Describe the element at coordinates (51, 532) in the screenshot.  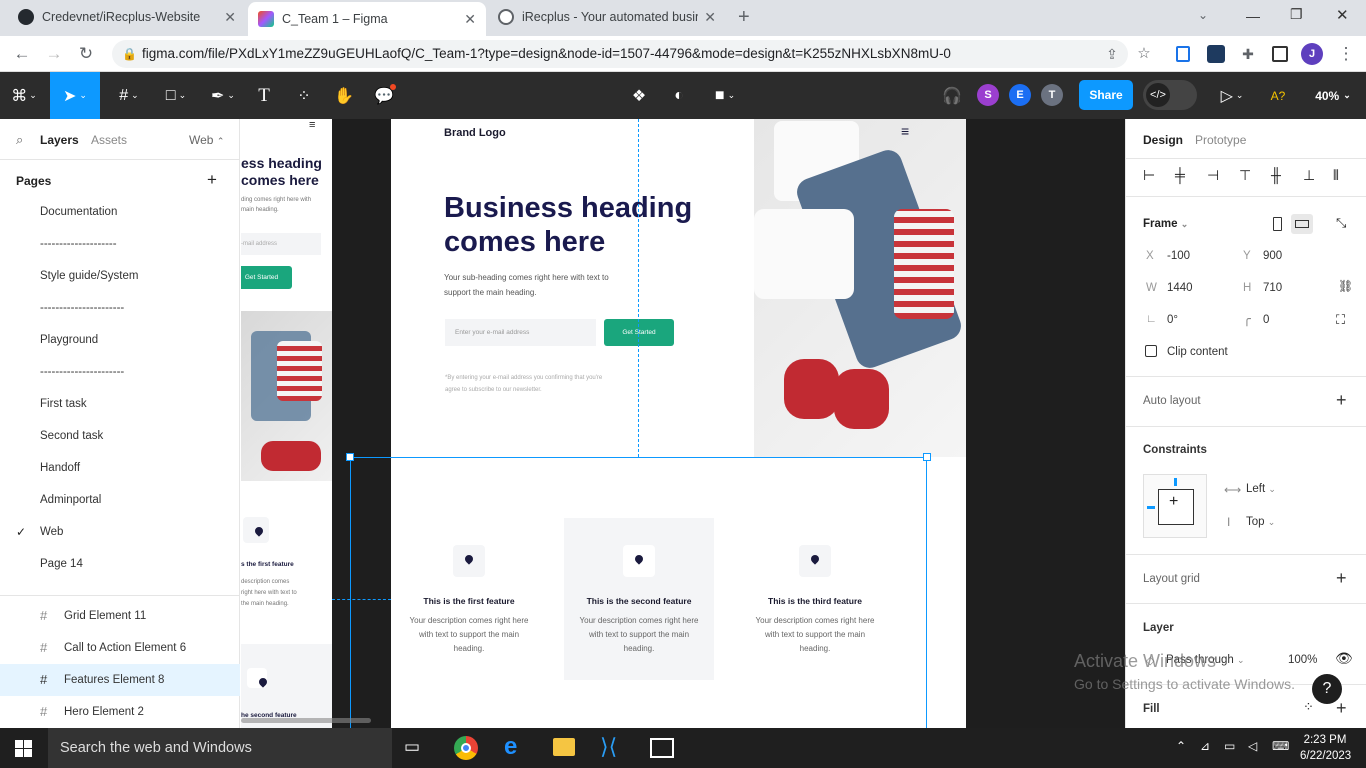
I see `page-item-current: Web` at that location.